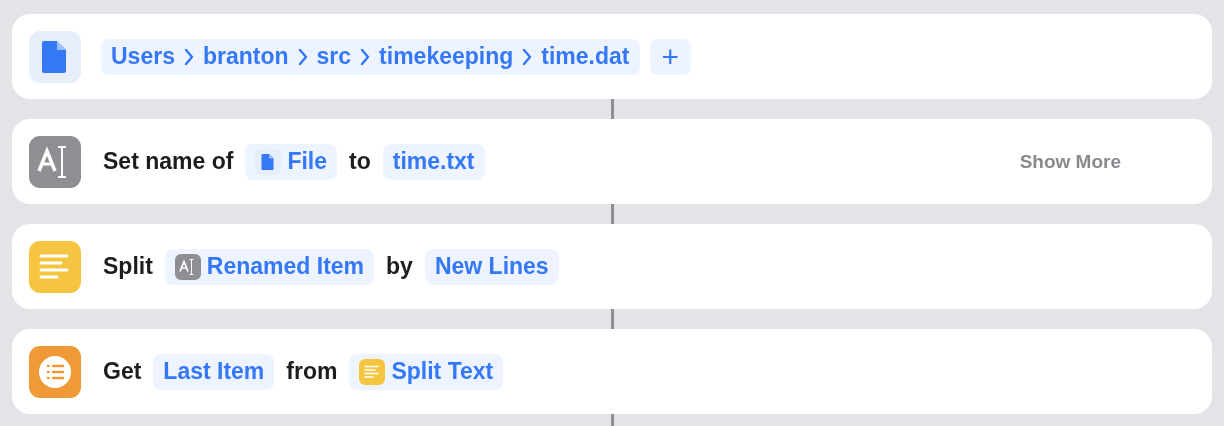 The width and height of the screenshot is (1224, 426). Describe the element at coordinates (334, 56) in the screenshot. I see `path-segment: src` at that location.